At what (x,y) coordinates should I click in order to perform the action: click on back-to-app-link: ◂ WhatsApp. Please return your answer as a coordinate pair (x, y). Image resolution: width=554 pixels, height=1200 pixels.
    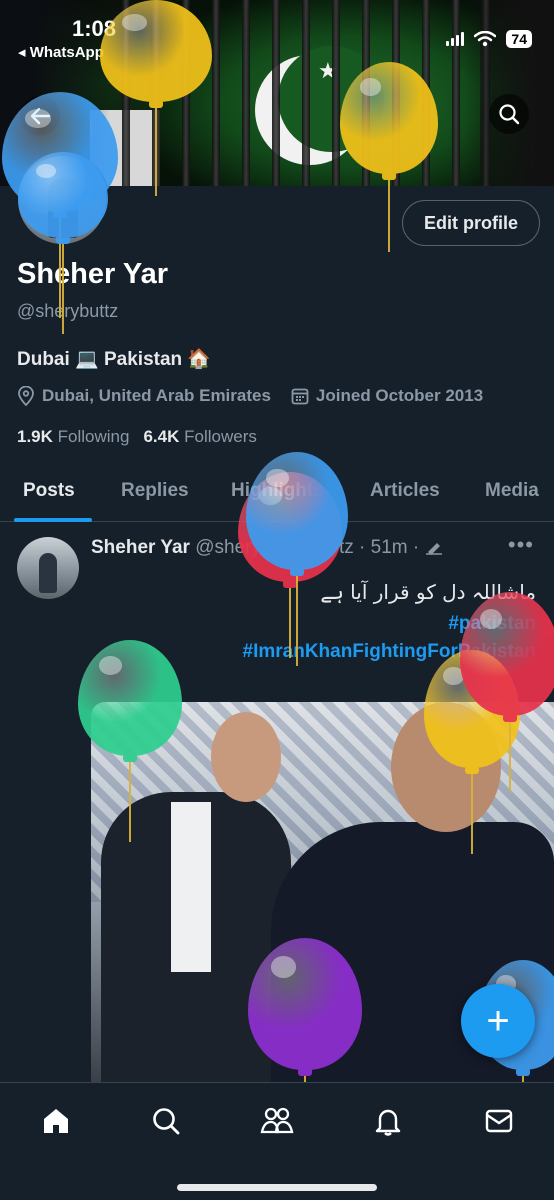
    Looking at the image, I should click on (61, 52).